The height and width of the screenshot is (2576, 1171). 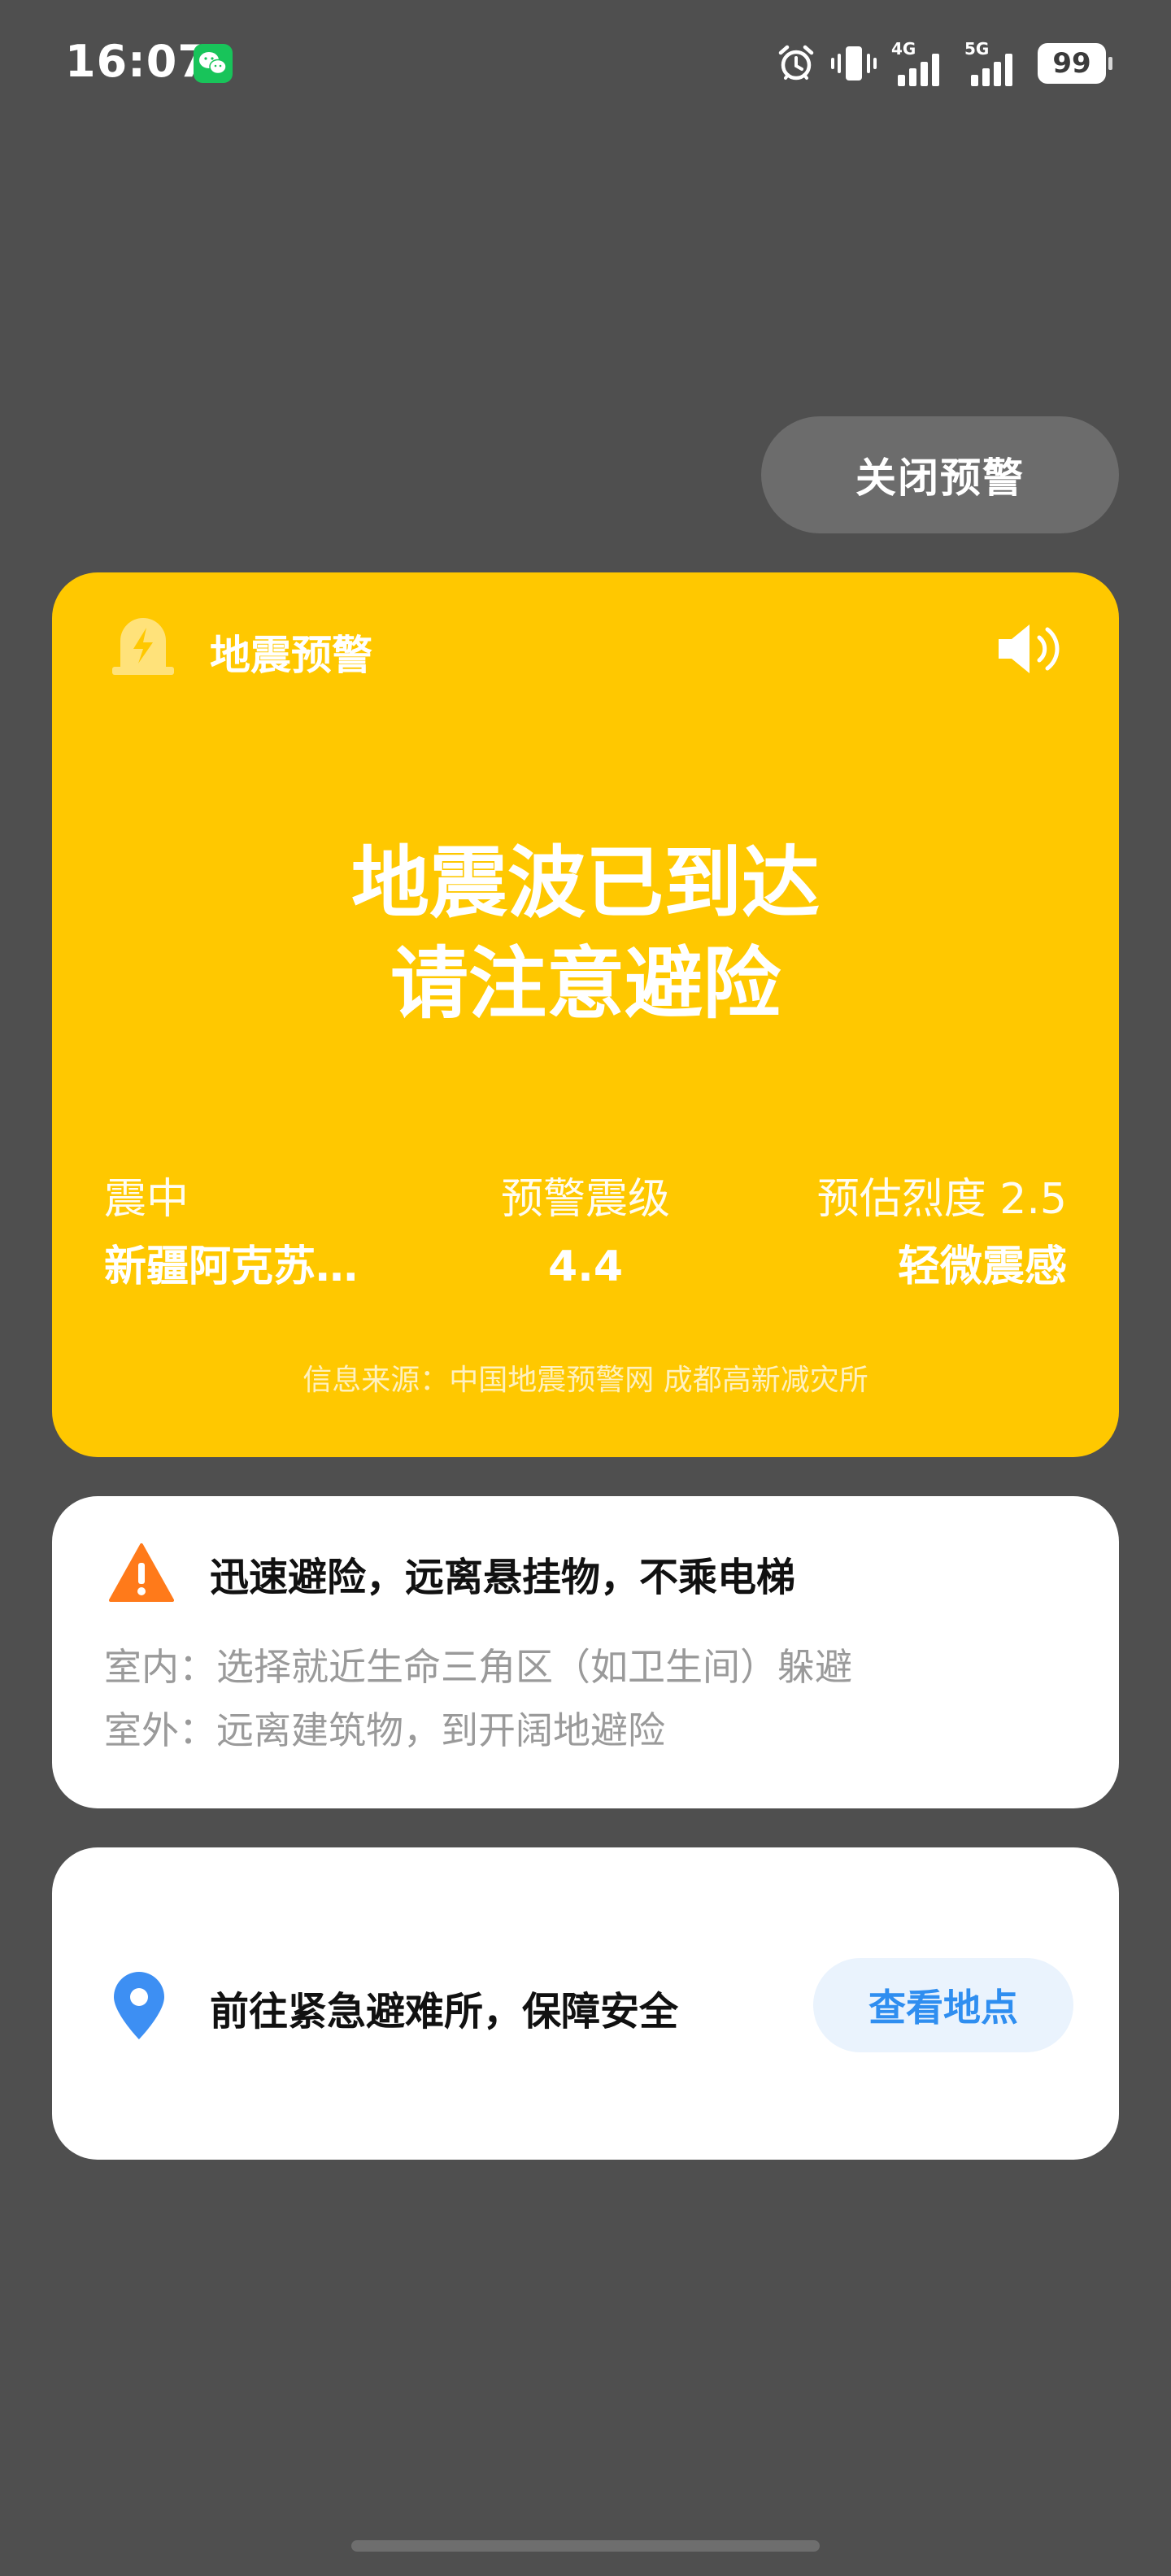 What do you see at coordinates (585, 2546) in the screenshot?
I see `home-indicator` at bounding box center [585, 2546].